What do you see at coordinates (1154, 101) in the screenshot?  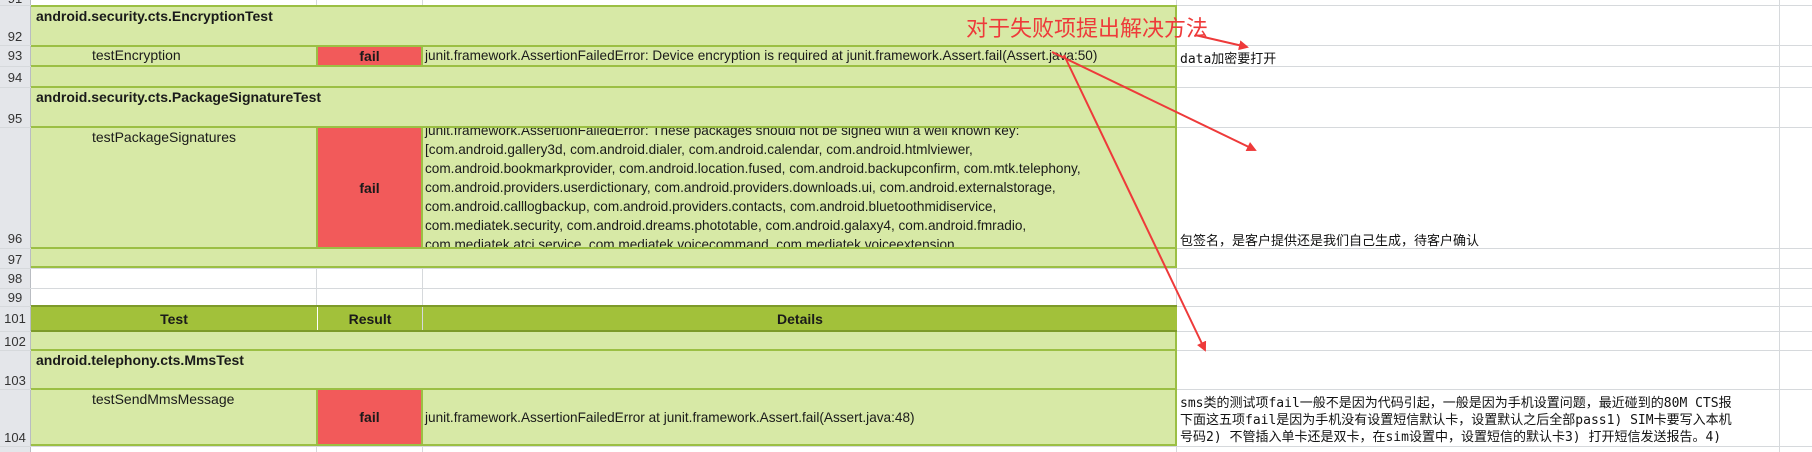 I see `arrow-to-package-note` at bounding box center [1154, 101].